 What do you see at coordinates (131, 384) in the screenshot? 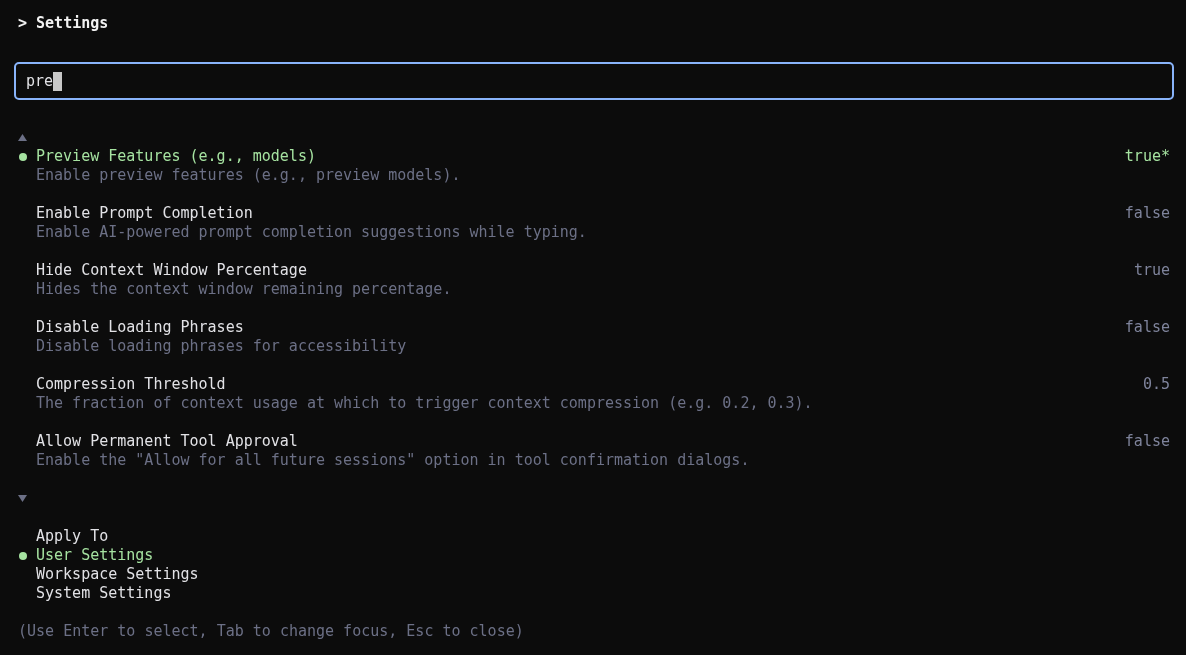
I see `setting-label: Compression Threshold` at bounding box center [131, 384].